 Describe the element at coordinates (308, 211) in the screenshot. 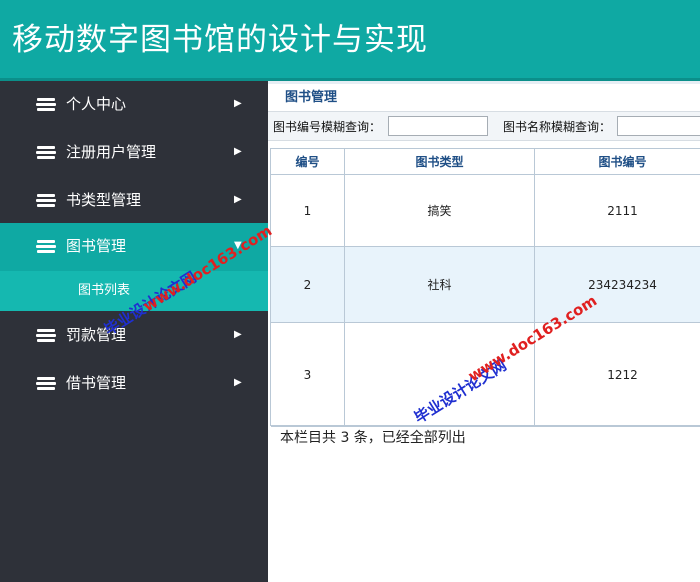

I see `table-cell: 1` at that location.